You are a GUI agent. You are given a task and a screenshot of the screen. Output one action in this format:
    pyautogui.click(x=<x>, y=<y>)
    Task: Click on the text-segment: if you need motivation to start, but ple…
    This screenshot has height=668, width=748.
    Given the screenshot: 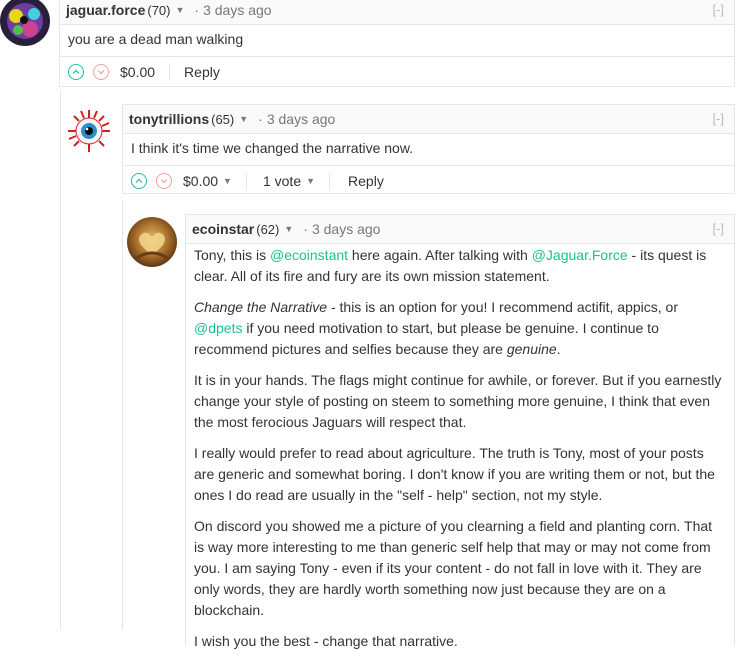 What is the action you would take?
    pyautogui.click(x=426, y=338)
    